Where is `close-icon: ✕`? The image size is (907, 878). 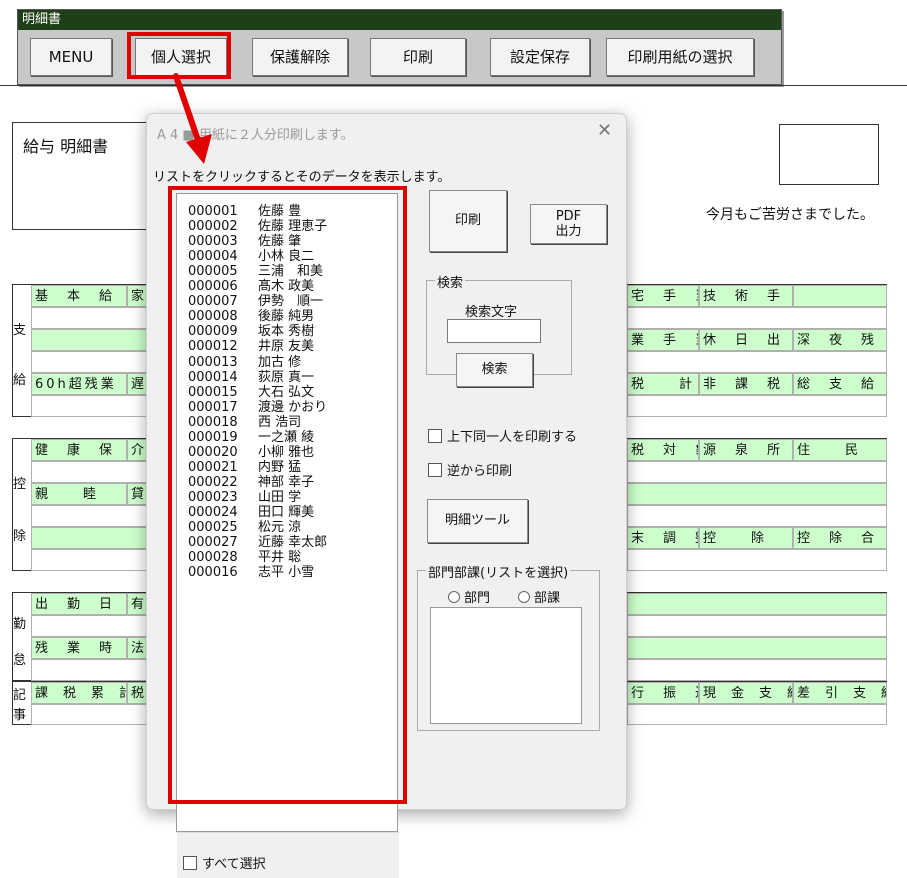
close-icon: ✕ is located at coordinates (604, 130).